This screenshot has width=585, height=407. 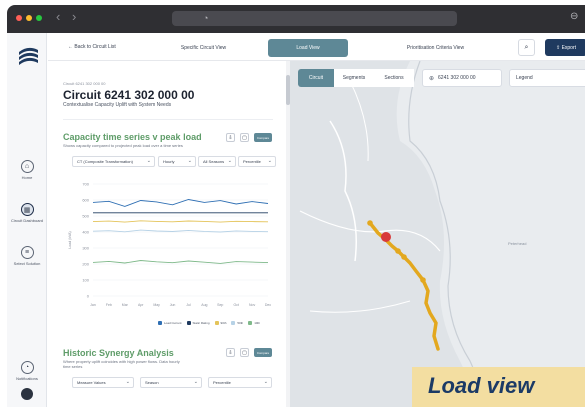 I want to click on legend-label: Static Rating, so click(x=201, y=323).